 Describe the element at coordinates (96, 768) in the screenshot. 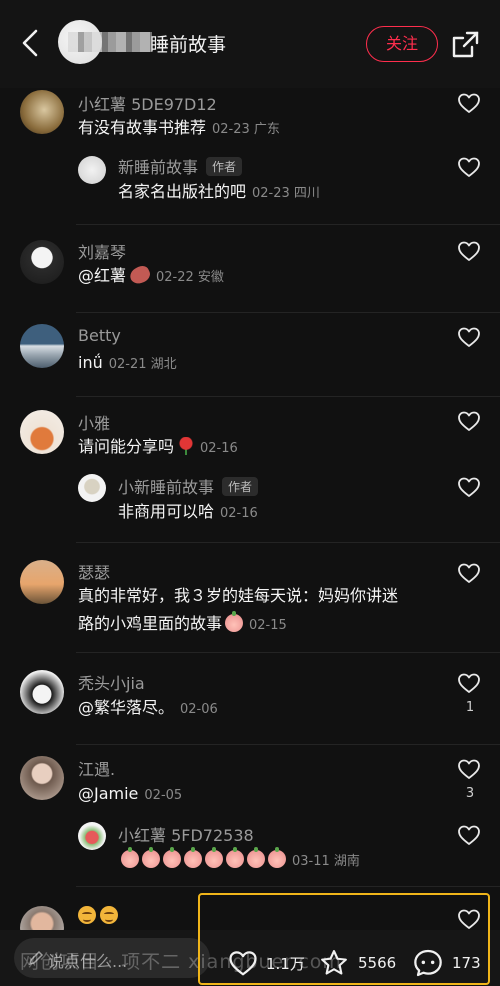

I see `comment-username: 江遇.` at that location.